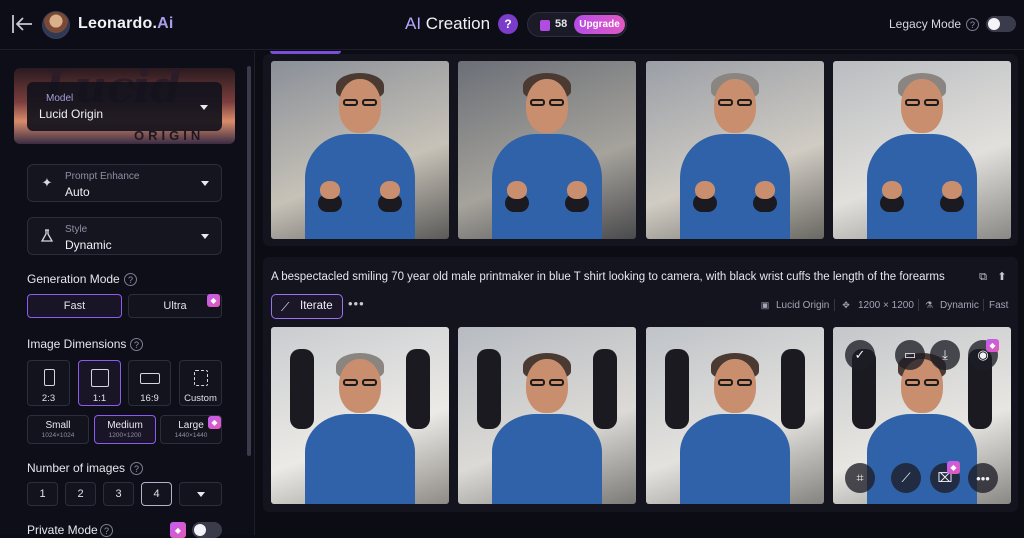 This screenshot has height=538, width=1024. Describe the element at coordinates (80, 494) in the screenshot. I see `images-2-button: 2` at that location.